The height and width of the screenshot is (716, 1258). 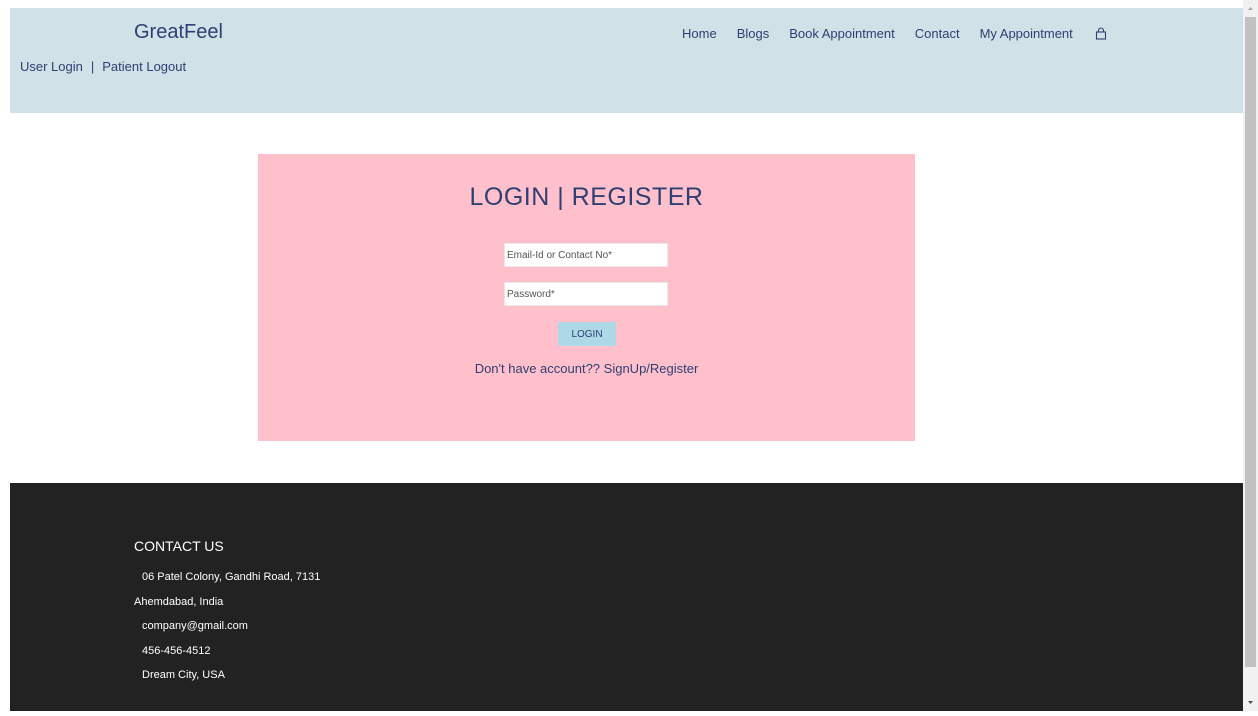 I want to click on brand-logo: GreatFeel, so click(x=178, y=32).